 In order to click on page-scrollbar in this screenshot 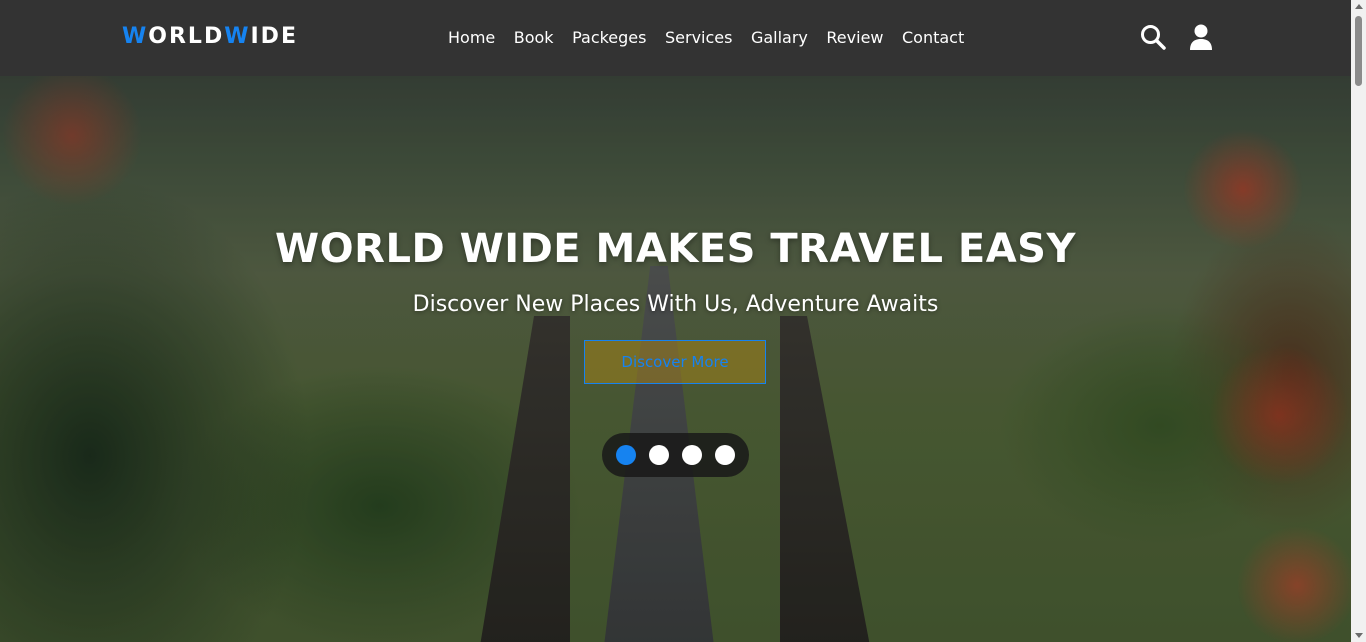, I will do `click(1358, 321)`.